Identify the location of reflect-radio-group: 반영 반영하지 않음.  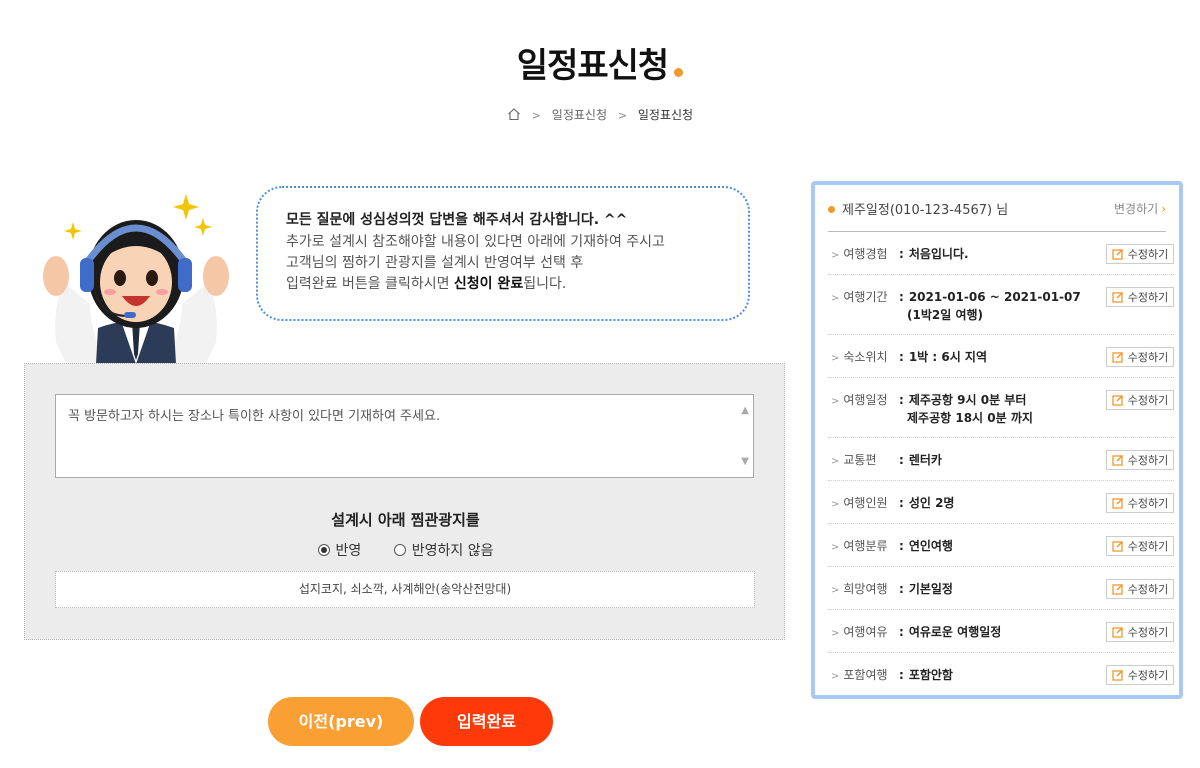
(405, 550).